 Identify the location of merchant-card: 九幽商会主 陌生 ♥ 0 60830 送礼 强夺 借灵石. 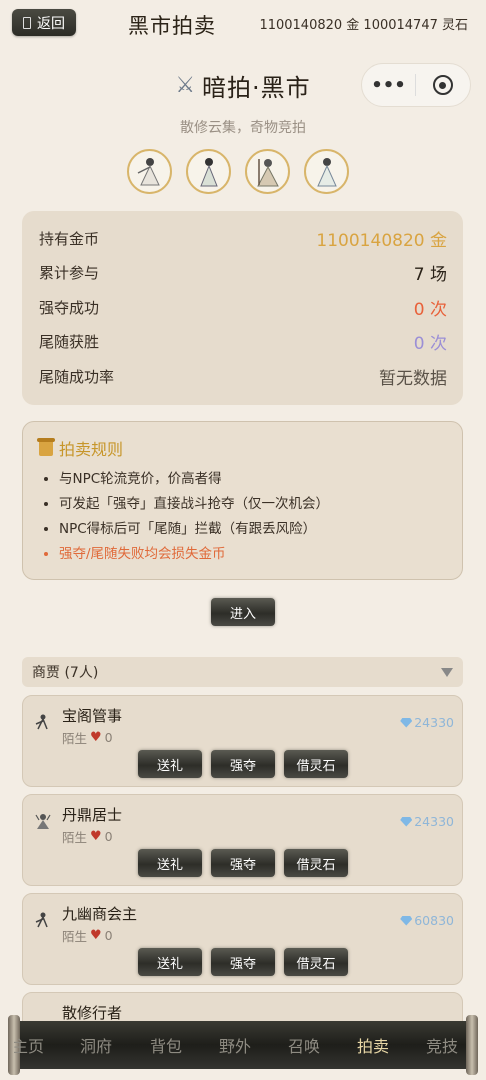
(242, 939).